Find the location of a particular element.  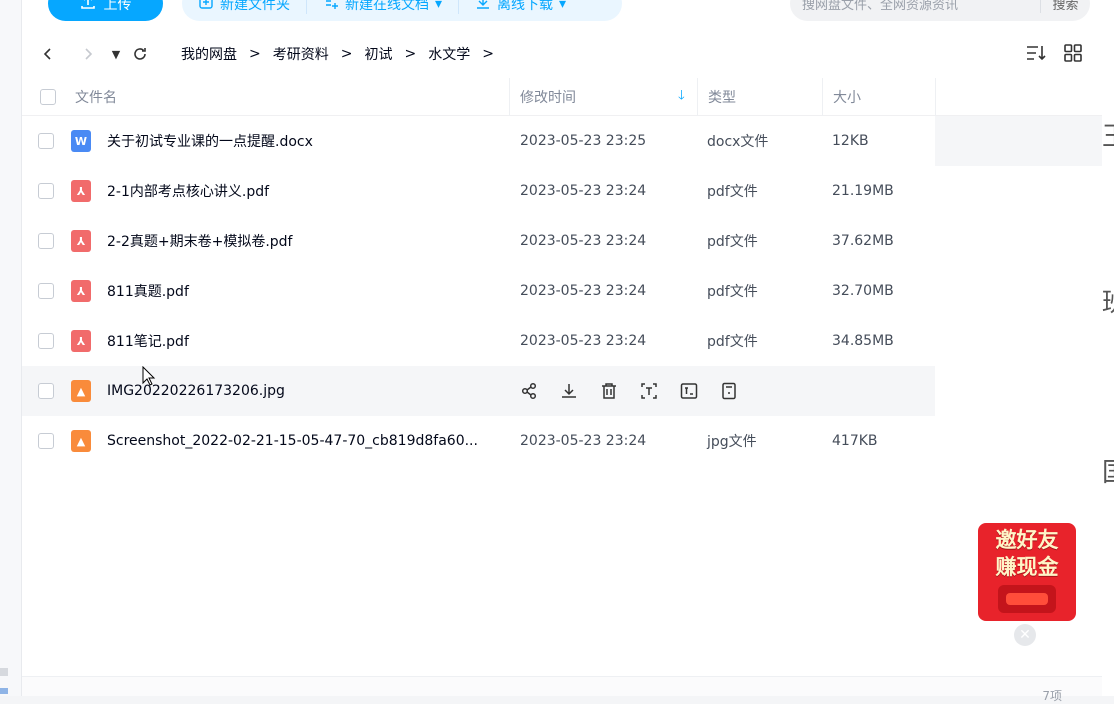

breadcrumb-item: 我的网盘 is located at coordinates (209, 54).